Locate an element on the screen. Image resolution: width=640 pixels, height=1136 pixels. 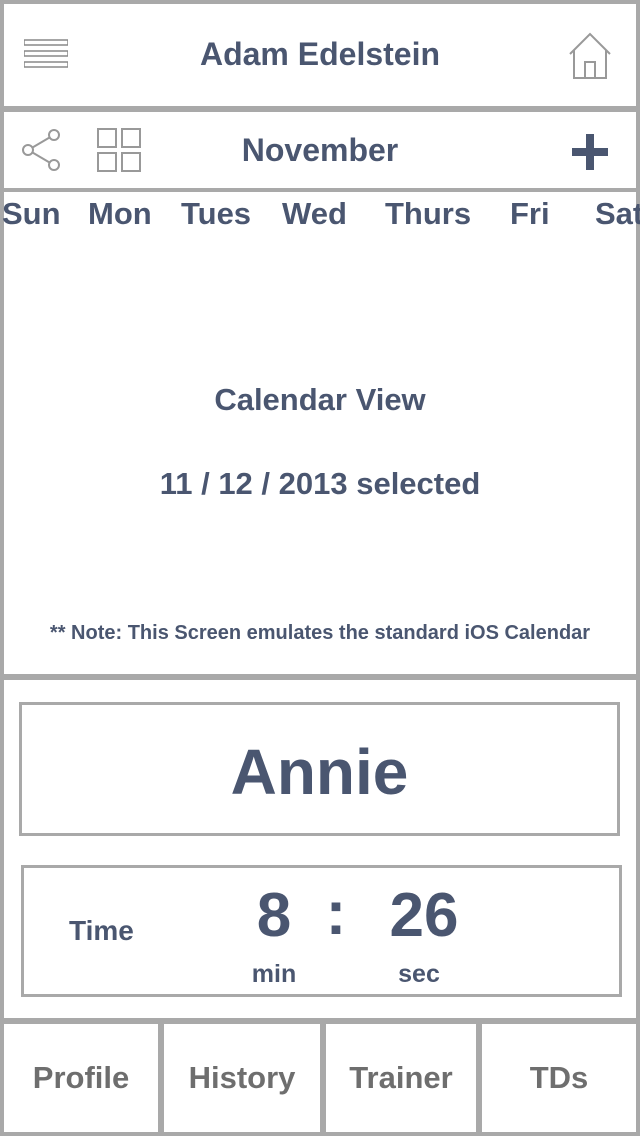
bottom-tab-bar: Profile History Trainer TDs is located at coordinates (320, 1078).